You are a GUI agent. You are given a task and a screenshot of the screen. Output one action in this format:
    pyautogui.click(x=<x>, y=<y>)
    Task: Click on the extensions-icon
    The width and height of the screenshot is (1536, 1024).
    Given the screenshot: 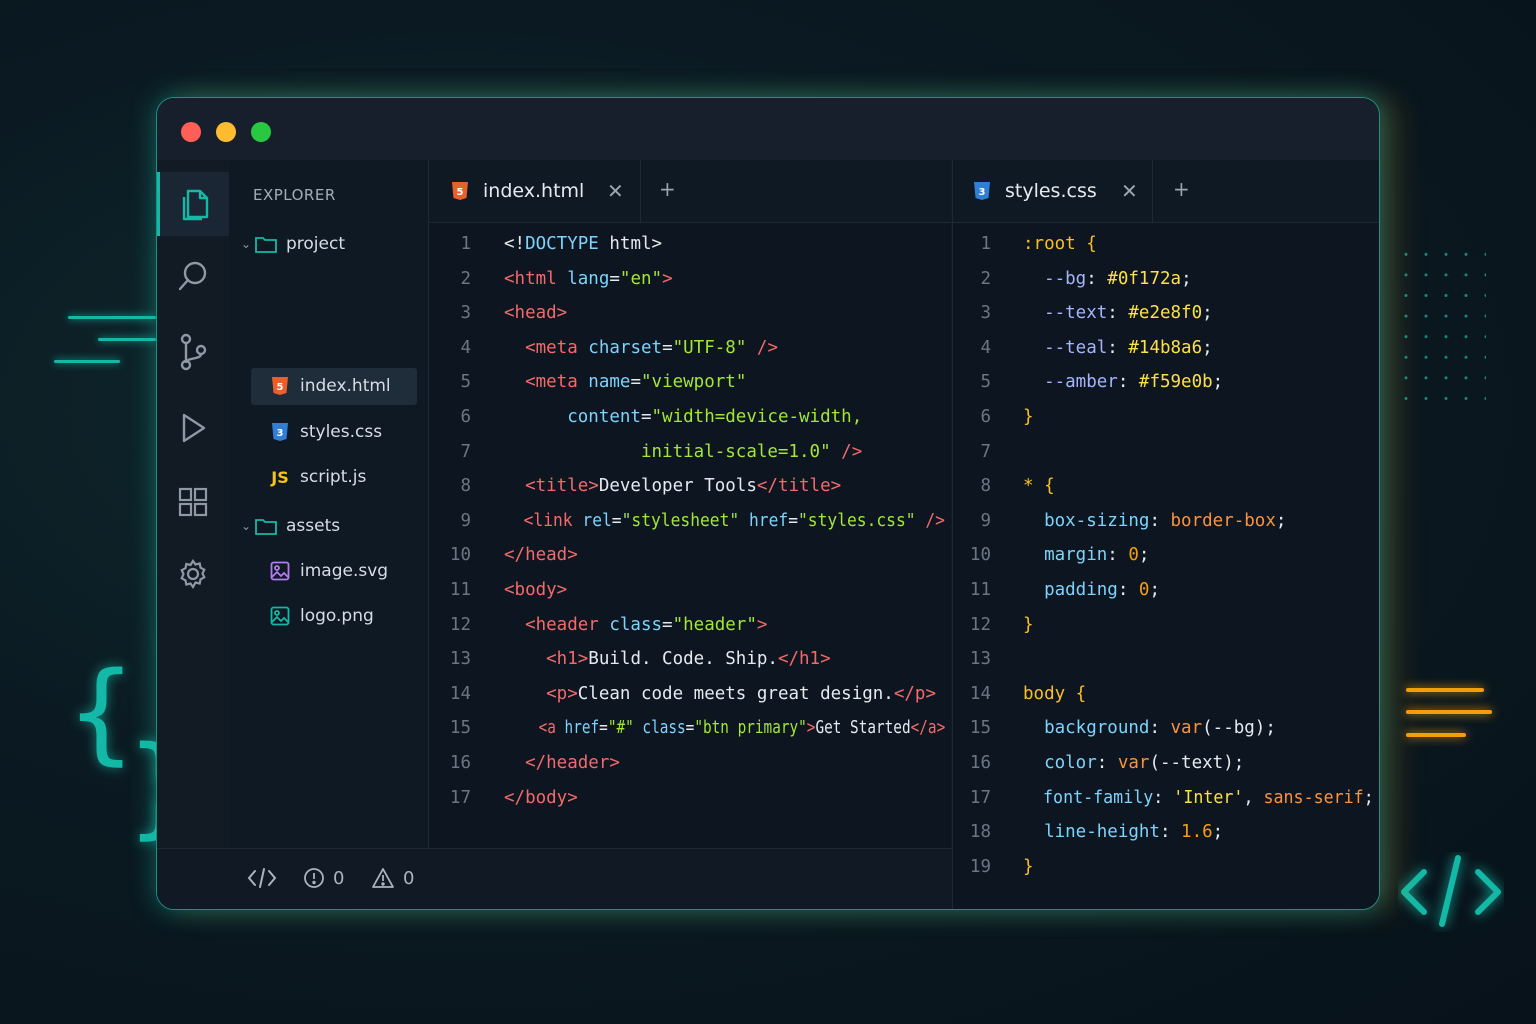 What is the action you would take?
    pyautogui.click(x=193, y=502)
    